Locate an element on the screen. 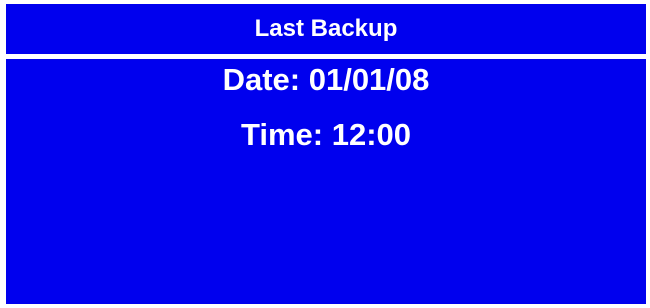 This screenshot has height=308, width=650. page-title: Last Backup is located at coordinates (326, 28).